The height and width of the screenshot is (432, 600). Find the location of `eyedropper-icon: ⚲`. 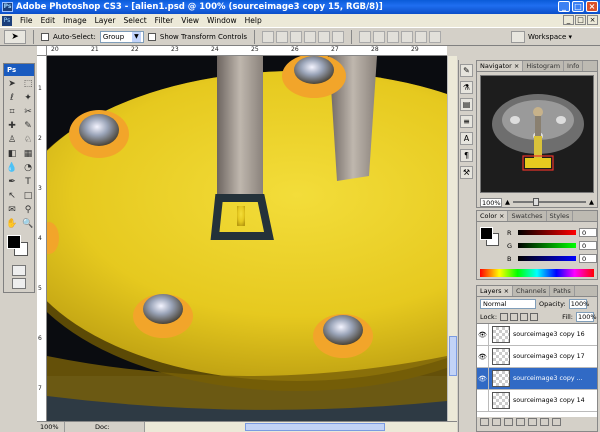

eyedropper-icon: ⚲ is located at coordinates (28, 210).